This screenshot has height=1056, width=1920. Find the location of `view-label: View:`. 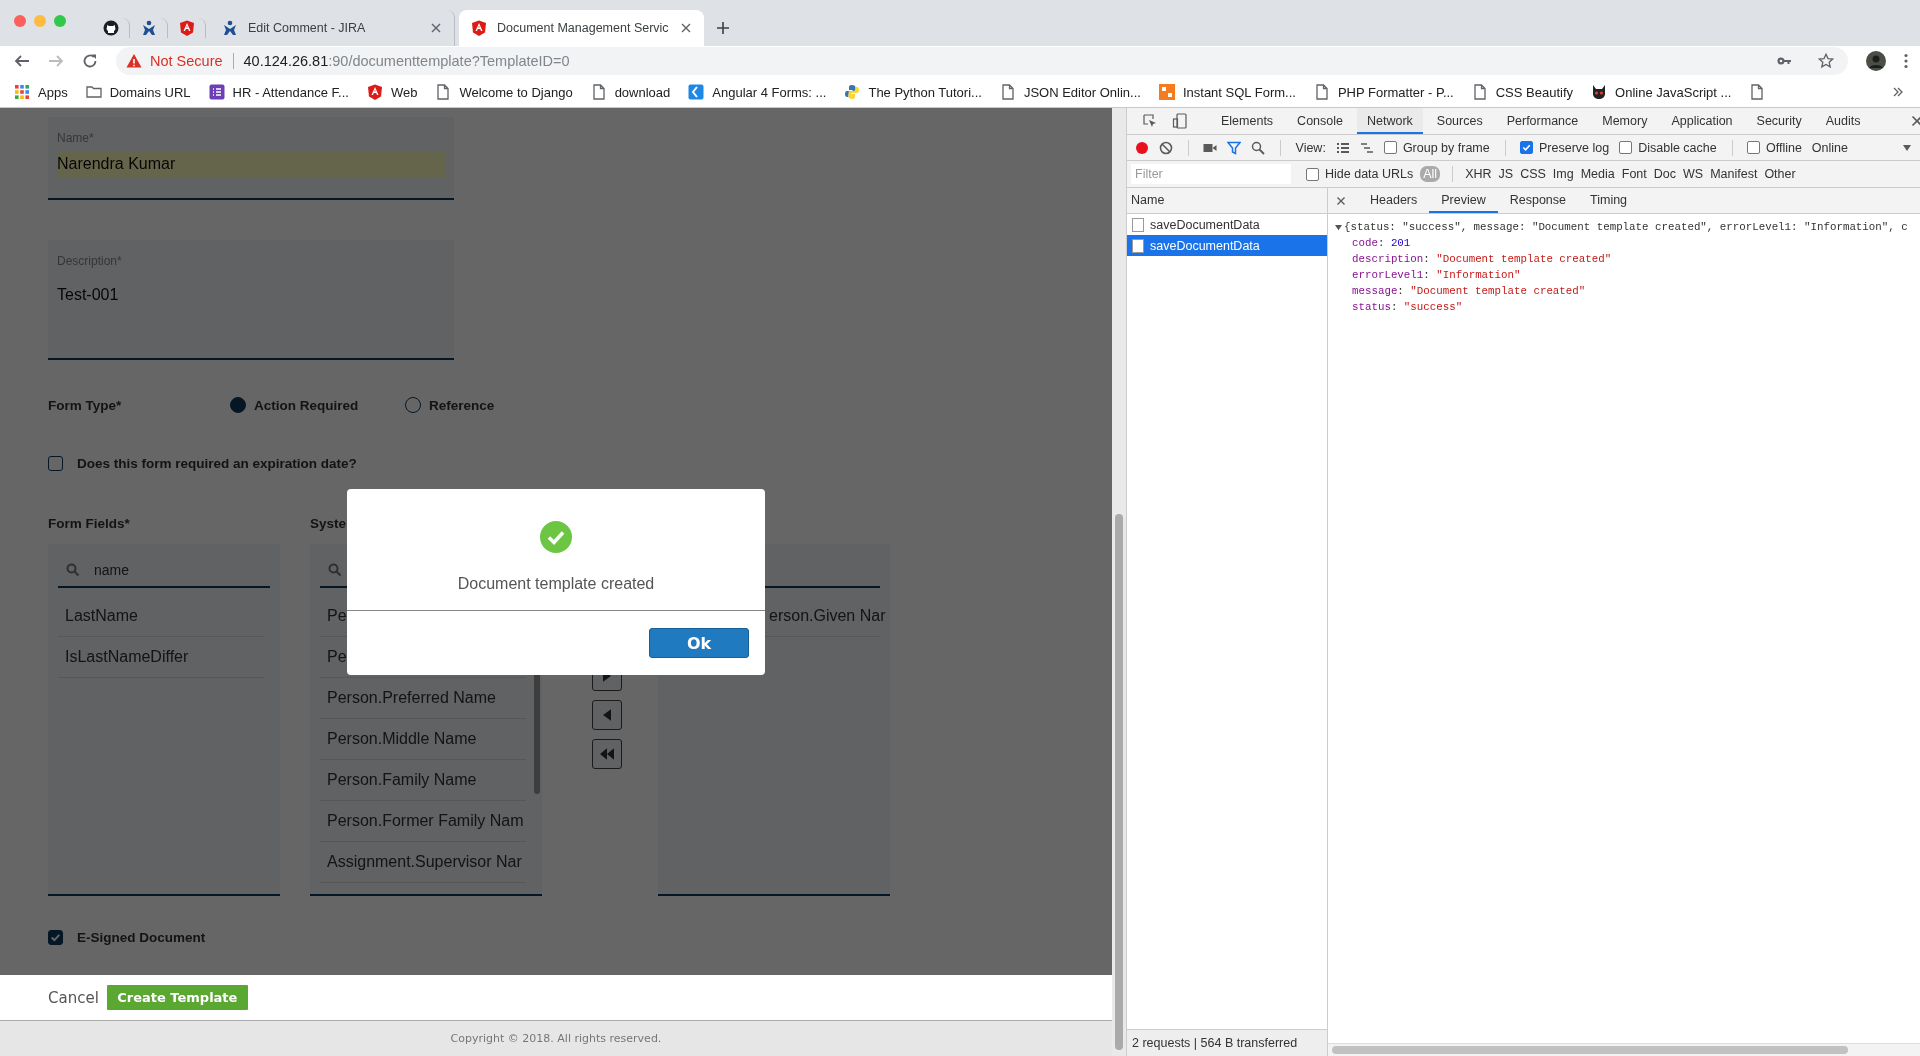

view-label: View: is located at coordinates (1310, 147).